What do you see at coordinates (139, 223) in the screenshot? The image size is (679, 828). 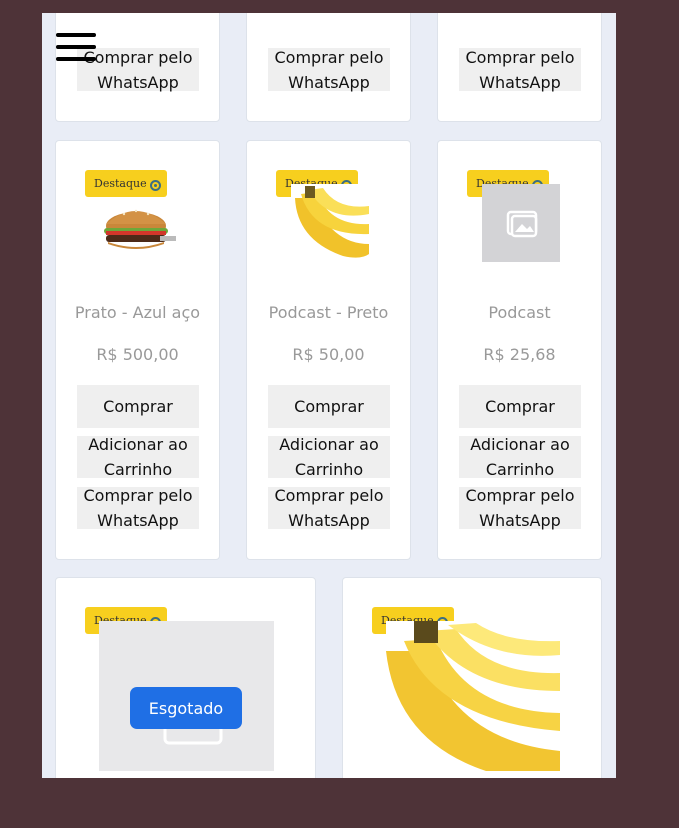 I see `burger-image` at bounding box center [139, 223].